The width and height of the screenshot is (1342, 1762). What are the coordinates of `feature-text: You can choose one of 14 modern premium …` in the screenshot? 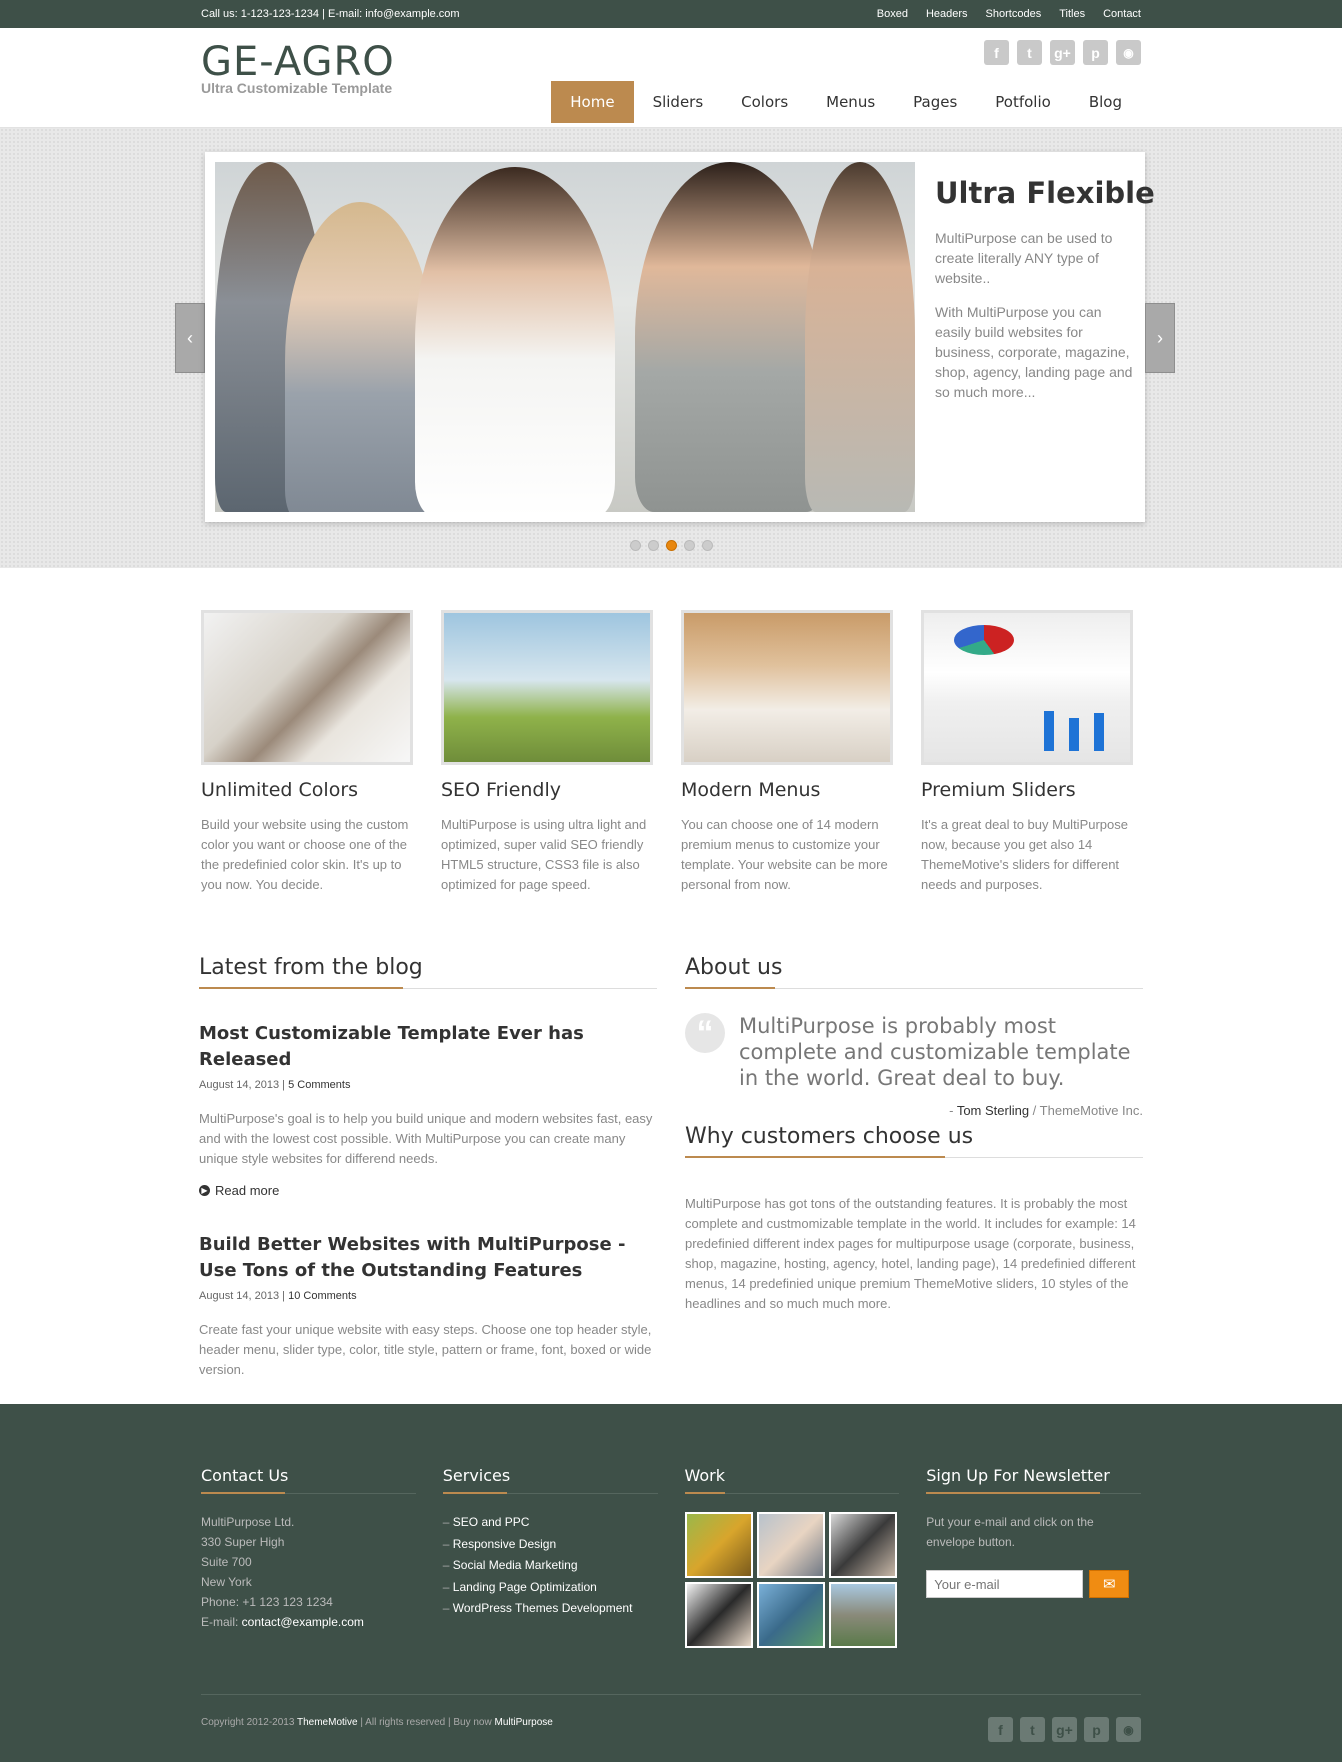 It's located at (784, 854).